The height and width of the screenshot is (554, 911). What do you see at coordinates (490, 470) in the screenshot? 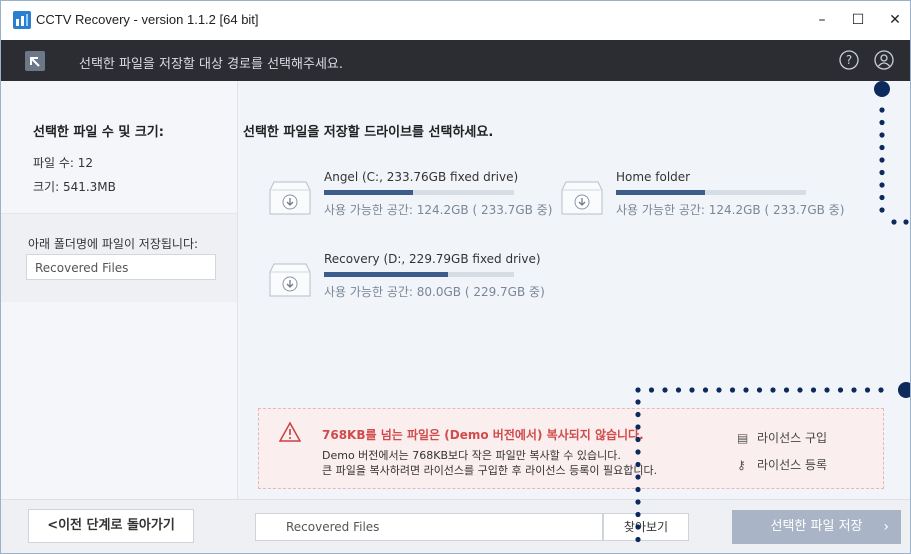
I see `warning-line: 큰 파일을 복사하려면 라이선스를 구입한 후 라이선스 등록이 필요합니다.` at bounding box center [490, 470].